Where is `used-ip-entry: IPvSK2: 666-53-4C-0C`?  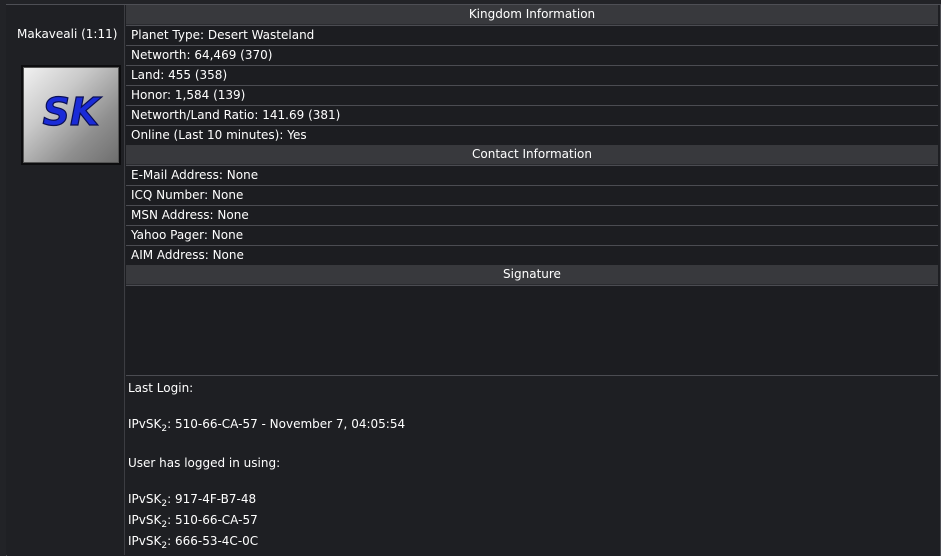 used-ip-entry: IPvSK2: 666-53-4C-0C is located at coordinates (193, 542).